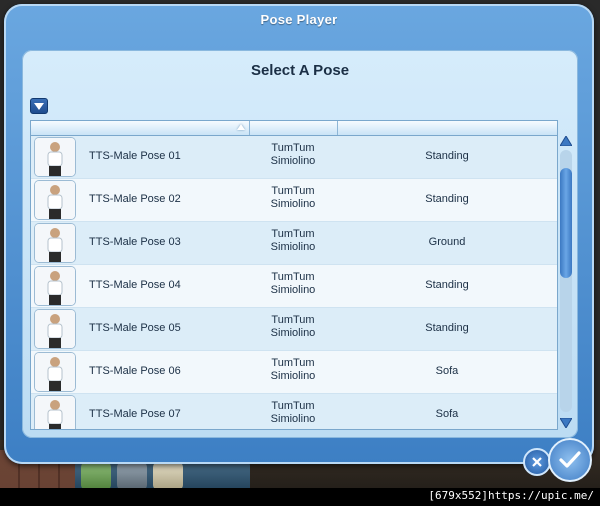  I want to click on column-header-author, so click(293, 128).